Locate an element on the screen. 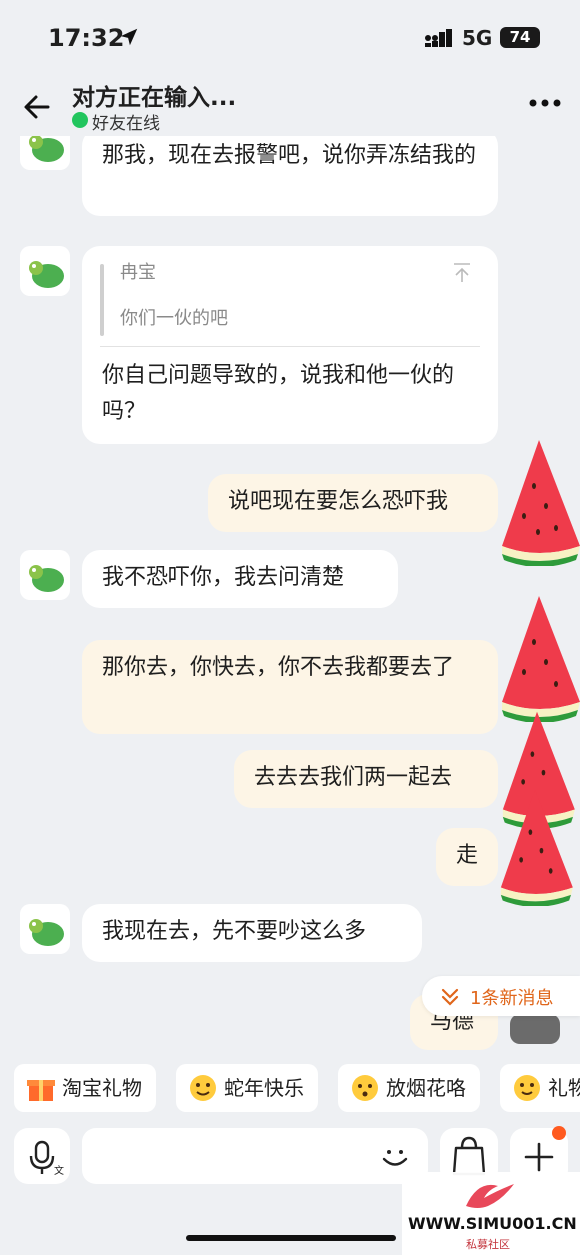 This screenshot has height=1255, width=580. watermark-logo is located at coordinates (490, 1196).